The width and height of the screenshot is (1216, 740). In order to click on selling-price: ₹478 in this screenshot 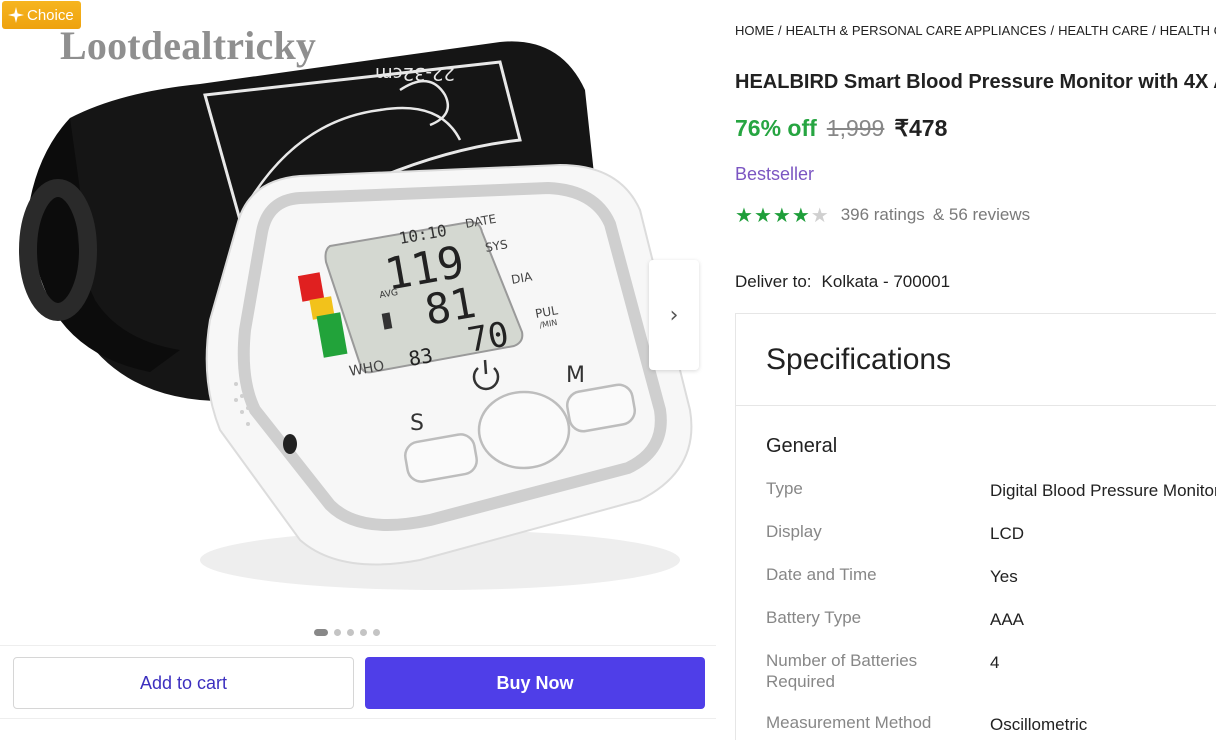, I will do `click(921, 128)`.